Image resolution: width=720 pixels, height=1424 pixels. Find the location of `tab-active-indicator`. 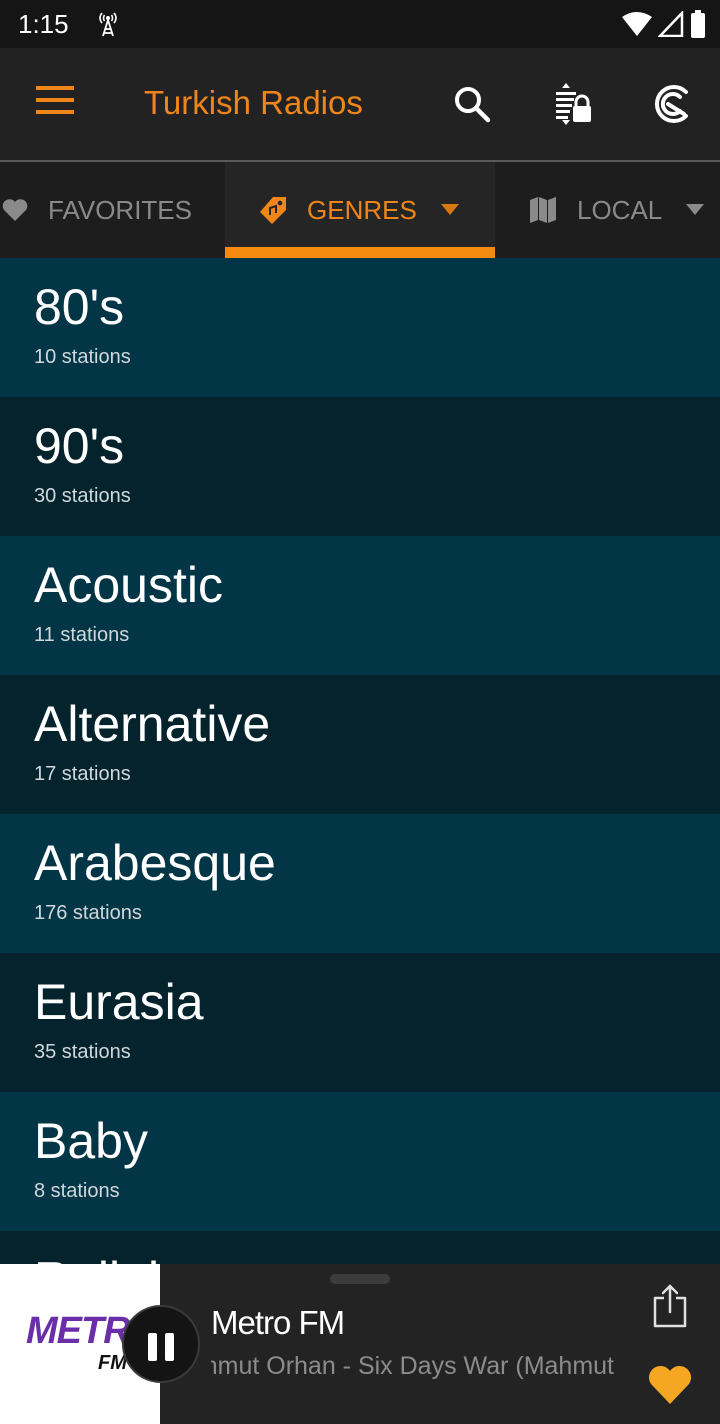

tab-active-indicator is located at coordinates (360, 252).